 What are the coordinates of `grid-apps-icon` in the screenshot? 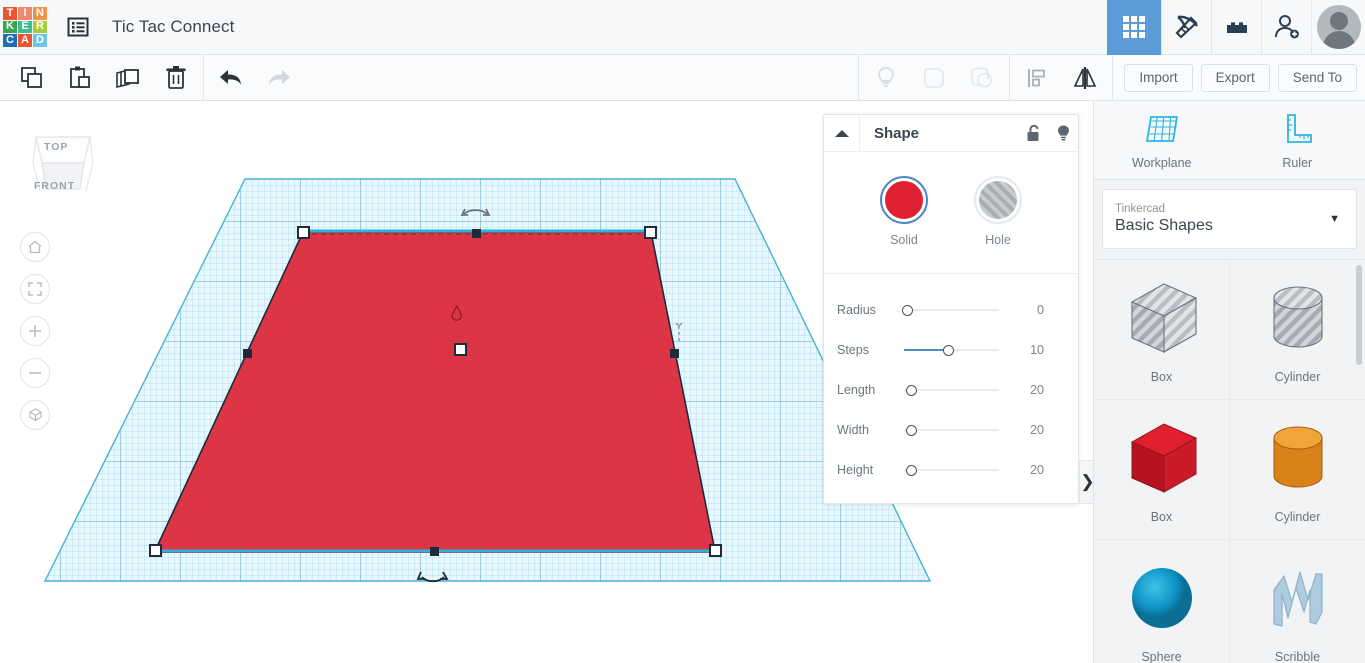 It's located at (1134, 27).